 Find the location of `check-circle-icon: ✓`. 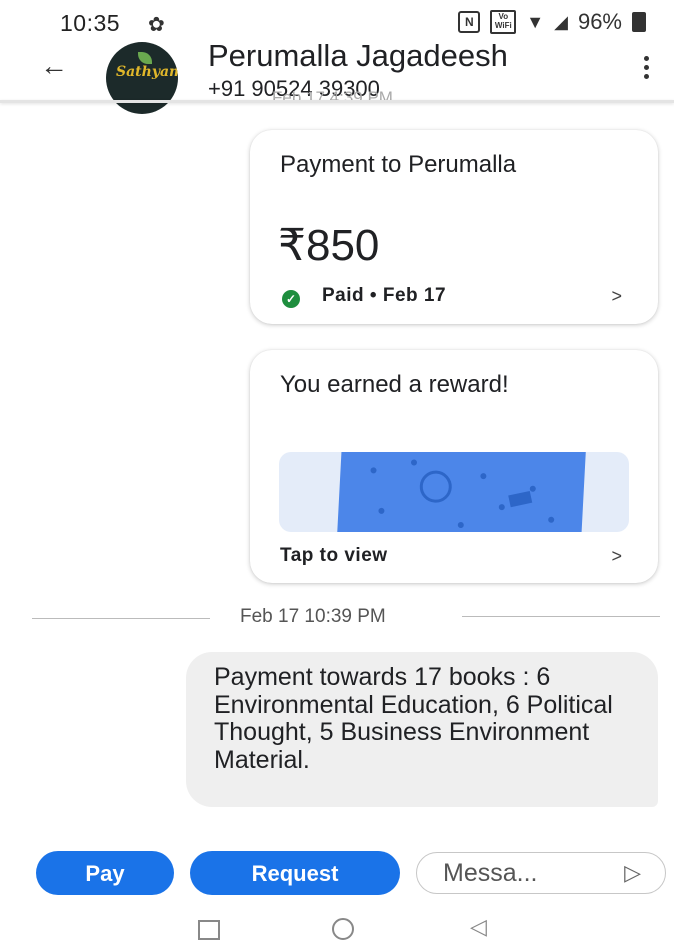

check-circle-icon: ✓ is located at coordinates (291, 299).